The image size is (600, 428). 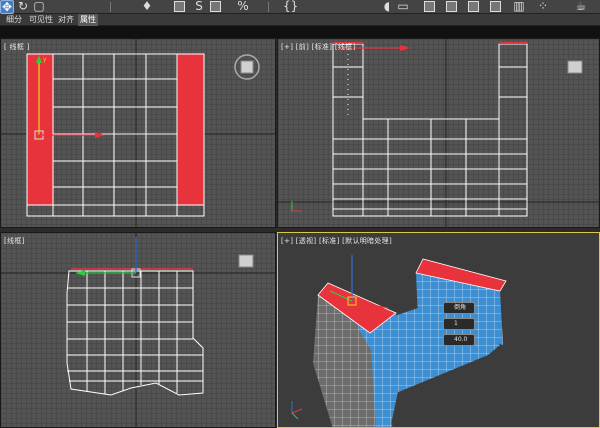 What do you see at coordinates (14, 241) in the screenshot?
I see `viewport-label: [线框]` at bounding box center [14, 241].